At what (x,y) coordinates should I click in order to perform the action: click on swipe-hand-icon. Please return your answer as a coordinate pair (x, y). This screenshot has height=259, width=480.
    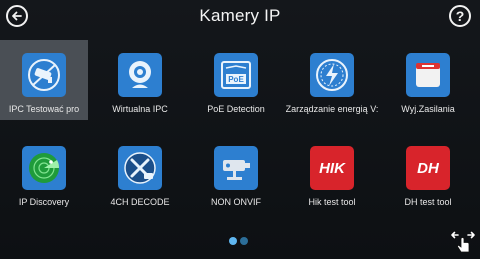
    Looking at the image, I should click on (463, 243).